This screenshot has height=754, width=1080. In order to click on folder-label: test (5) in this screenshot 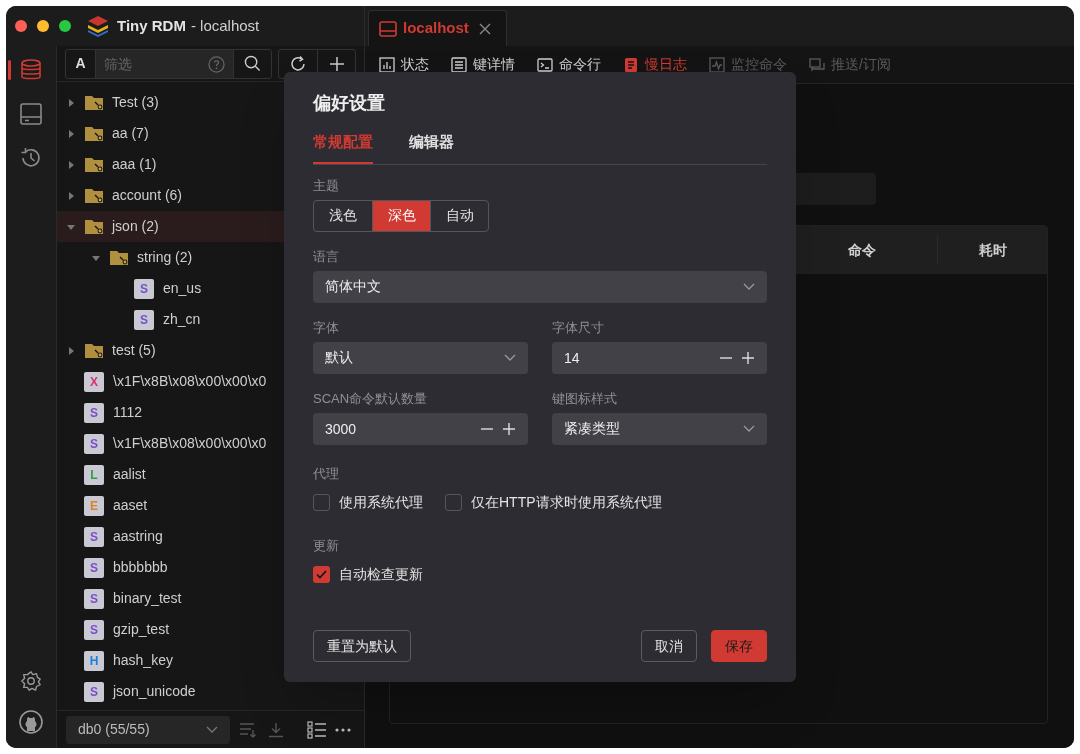, I will do `click(134, 350)`.